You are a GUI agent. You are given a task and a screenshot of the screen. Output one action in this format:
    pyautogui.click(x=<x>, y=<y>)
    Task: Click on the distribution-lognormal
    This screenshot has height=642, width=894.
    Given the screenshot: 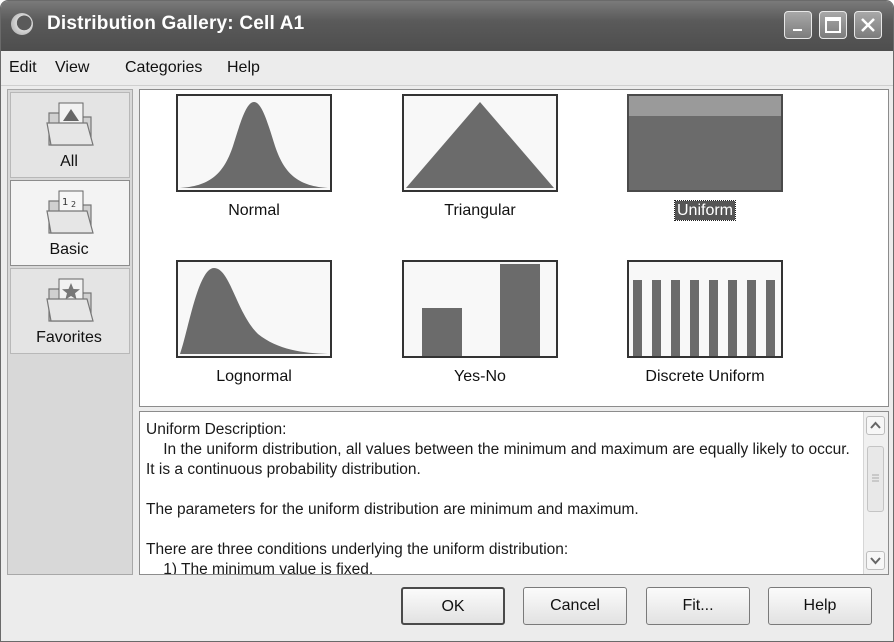 What is the action you would take?
    pyautogui.click(x=254, y=309)
    